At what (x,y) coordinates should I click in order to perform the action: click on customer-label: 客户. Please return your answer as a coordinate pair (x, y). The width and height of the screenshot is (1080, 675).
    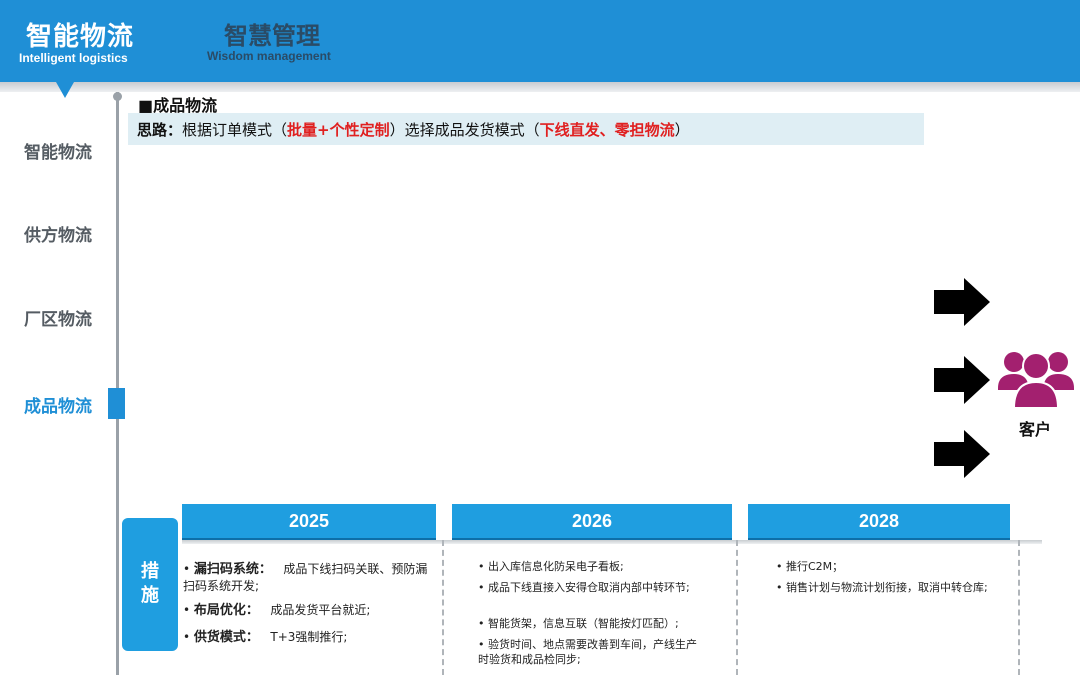
    Looking at the image, I should click on (1035, 429).